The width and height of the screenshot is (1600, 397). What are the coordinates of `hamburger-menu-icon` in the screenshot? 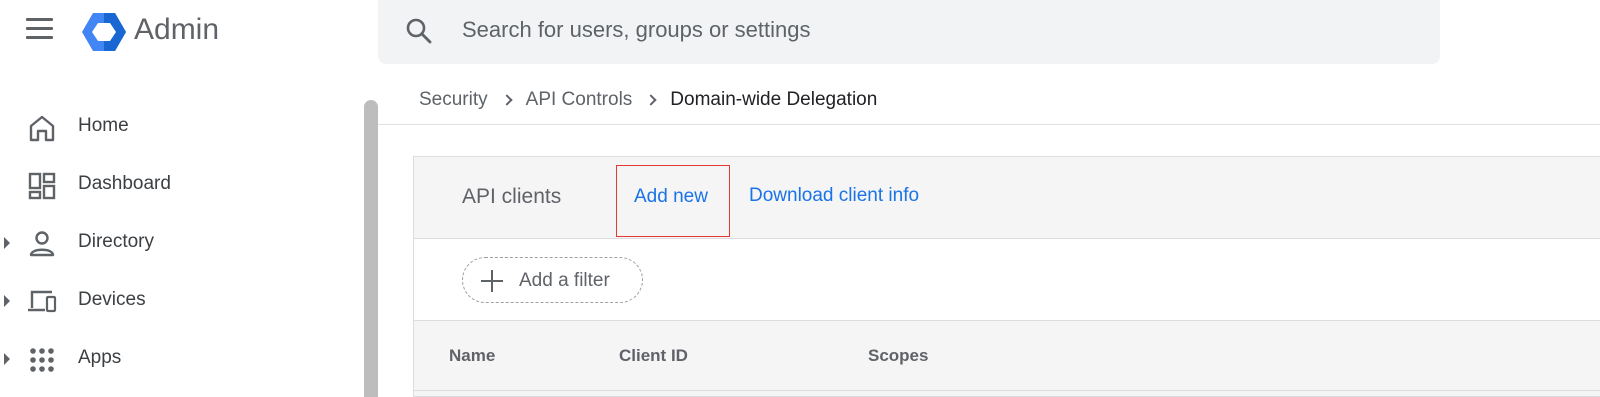 It's located at (39, 19).